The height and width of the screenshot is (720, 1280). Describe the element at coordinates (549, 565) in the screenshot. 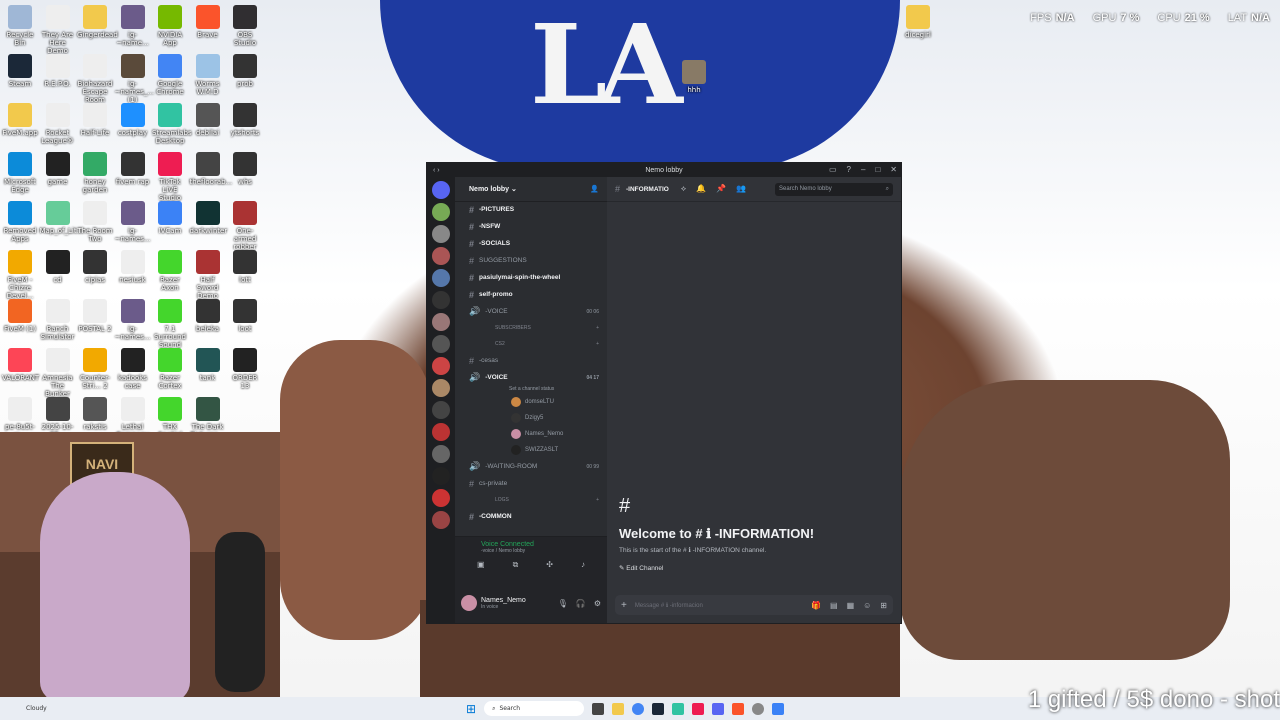

I see `activities-icon: ✣` at that location.